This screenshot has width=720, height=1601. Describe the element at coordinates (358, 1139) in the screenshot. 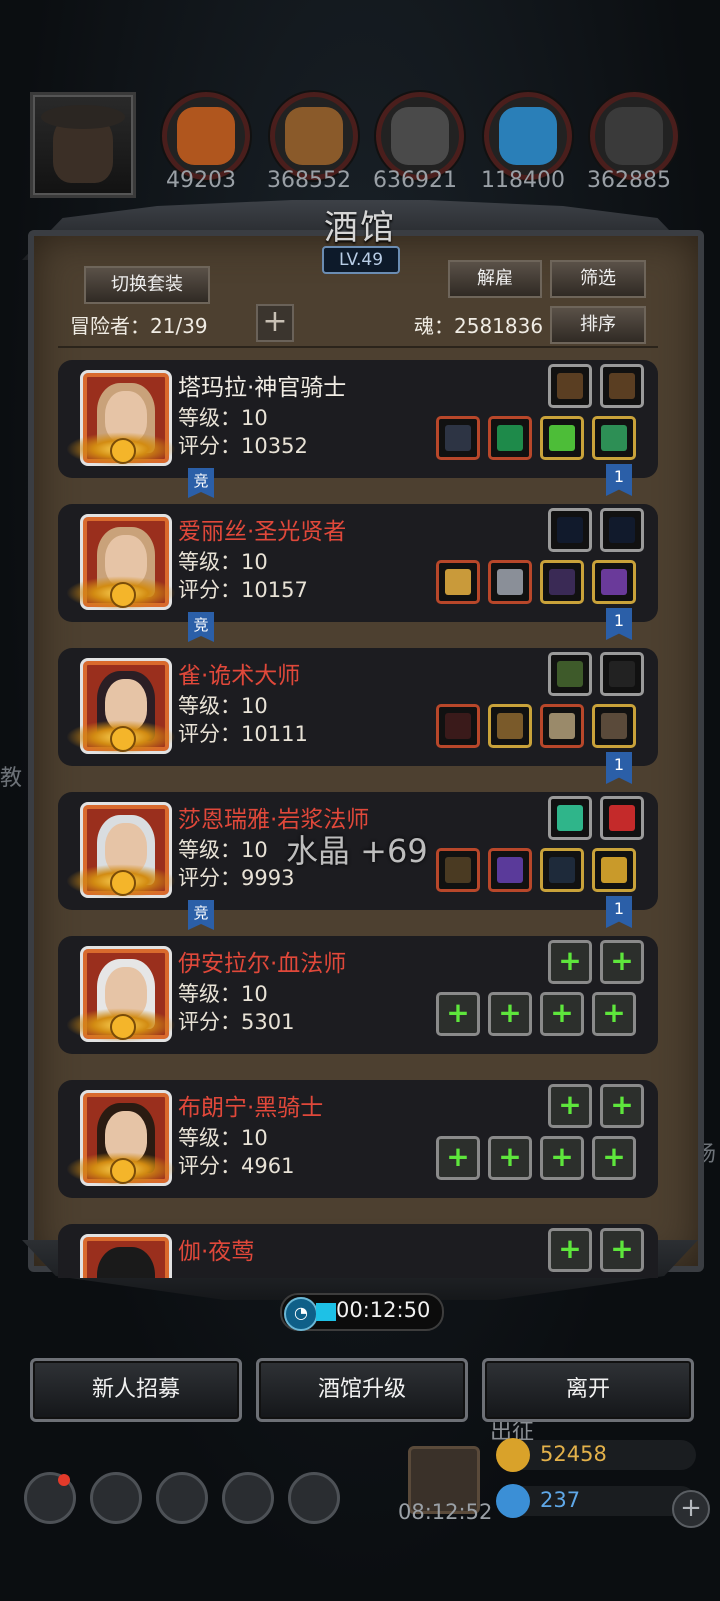

I see `hero-card: 布朗宁·黑骑士 等级：10 评分：4961 + + + + + +` at that location.